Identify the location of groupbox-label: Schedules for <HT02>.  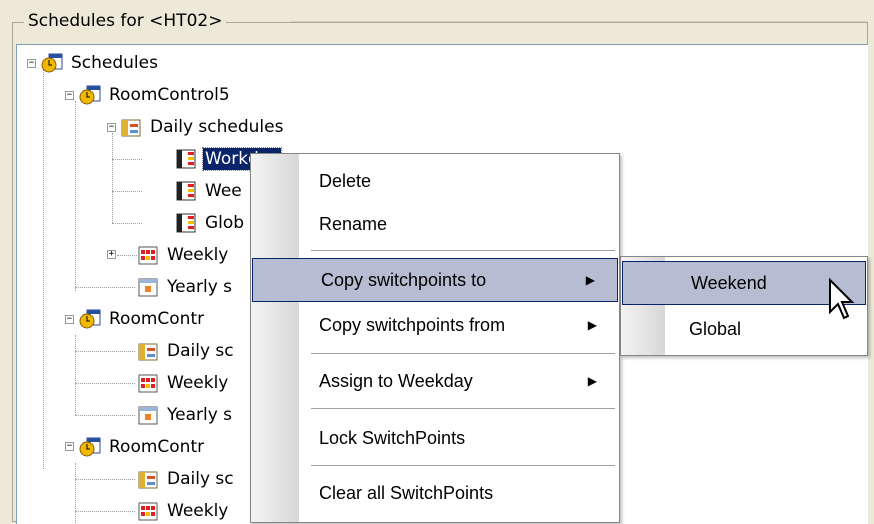
(125, 21).